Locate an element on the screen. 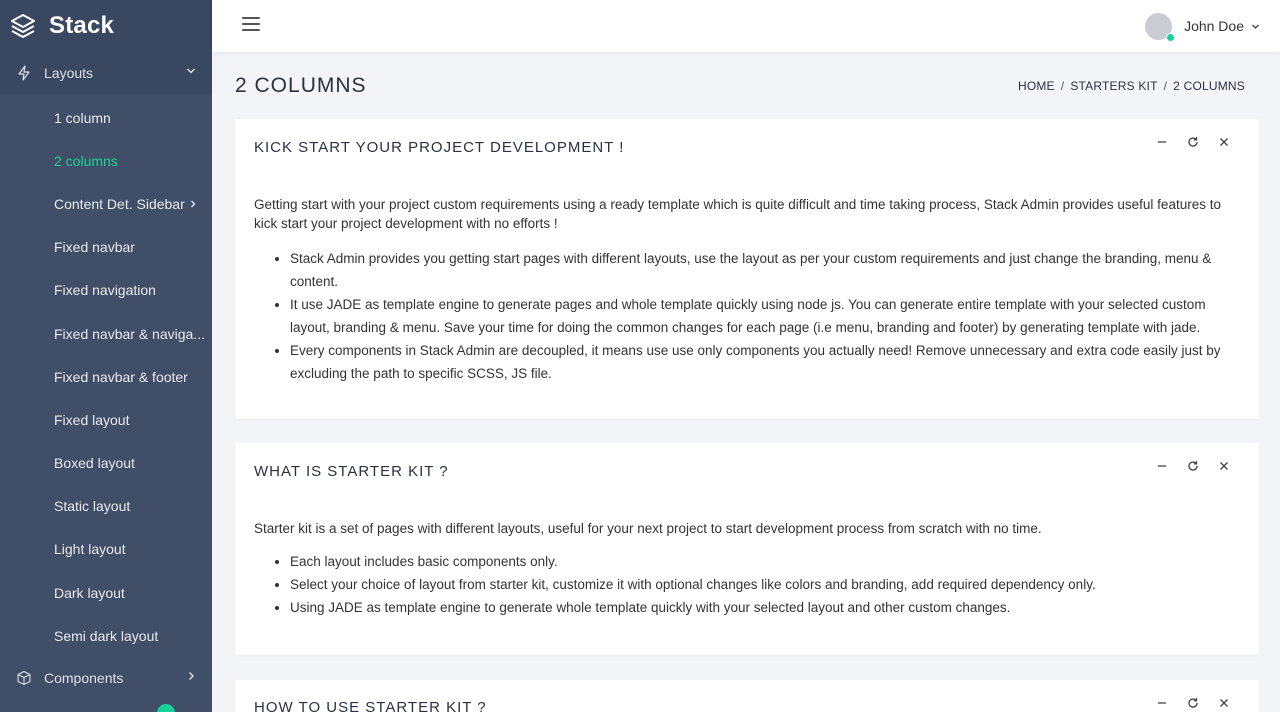  sidebar-item-label: Fixed navbar is located at coordinates (94, 247).